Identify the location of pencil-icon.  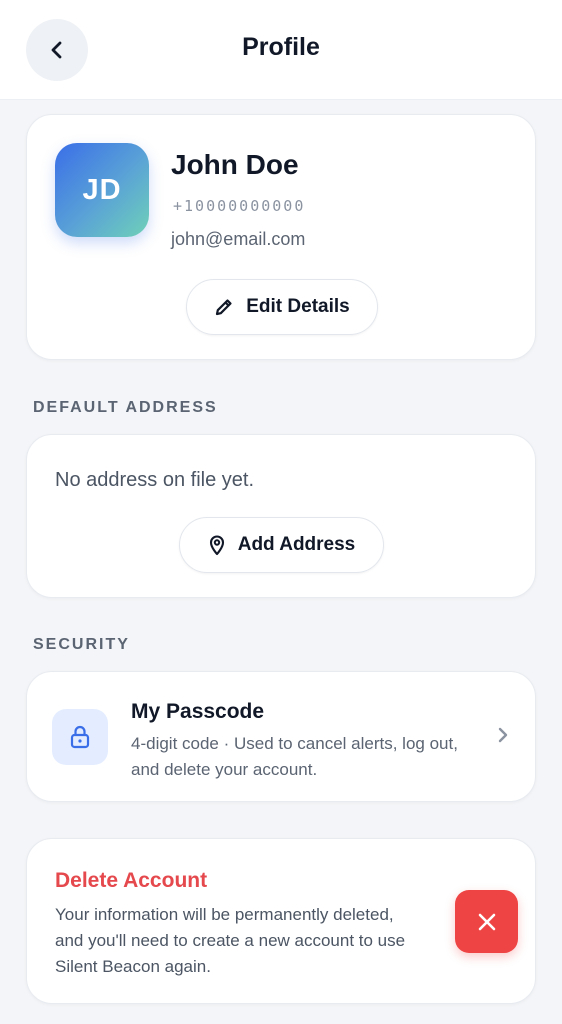
(224, 307).